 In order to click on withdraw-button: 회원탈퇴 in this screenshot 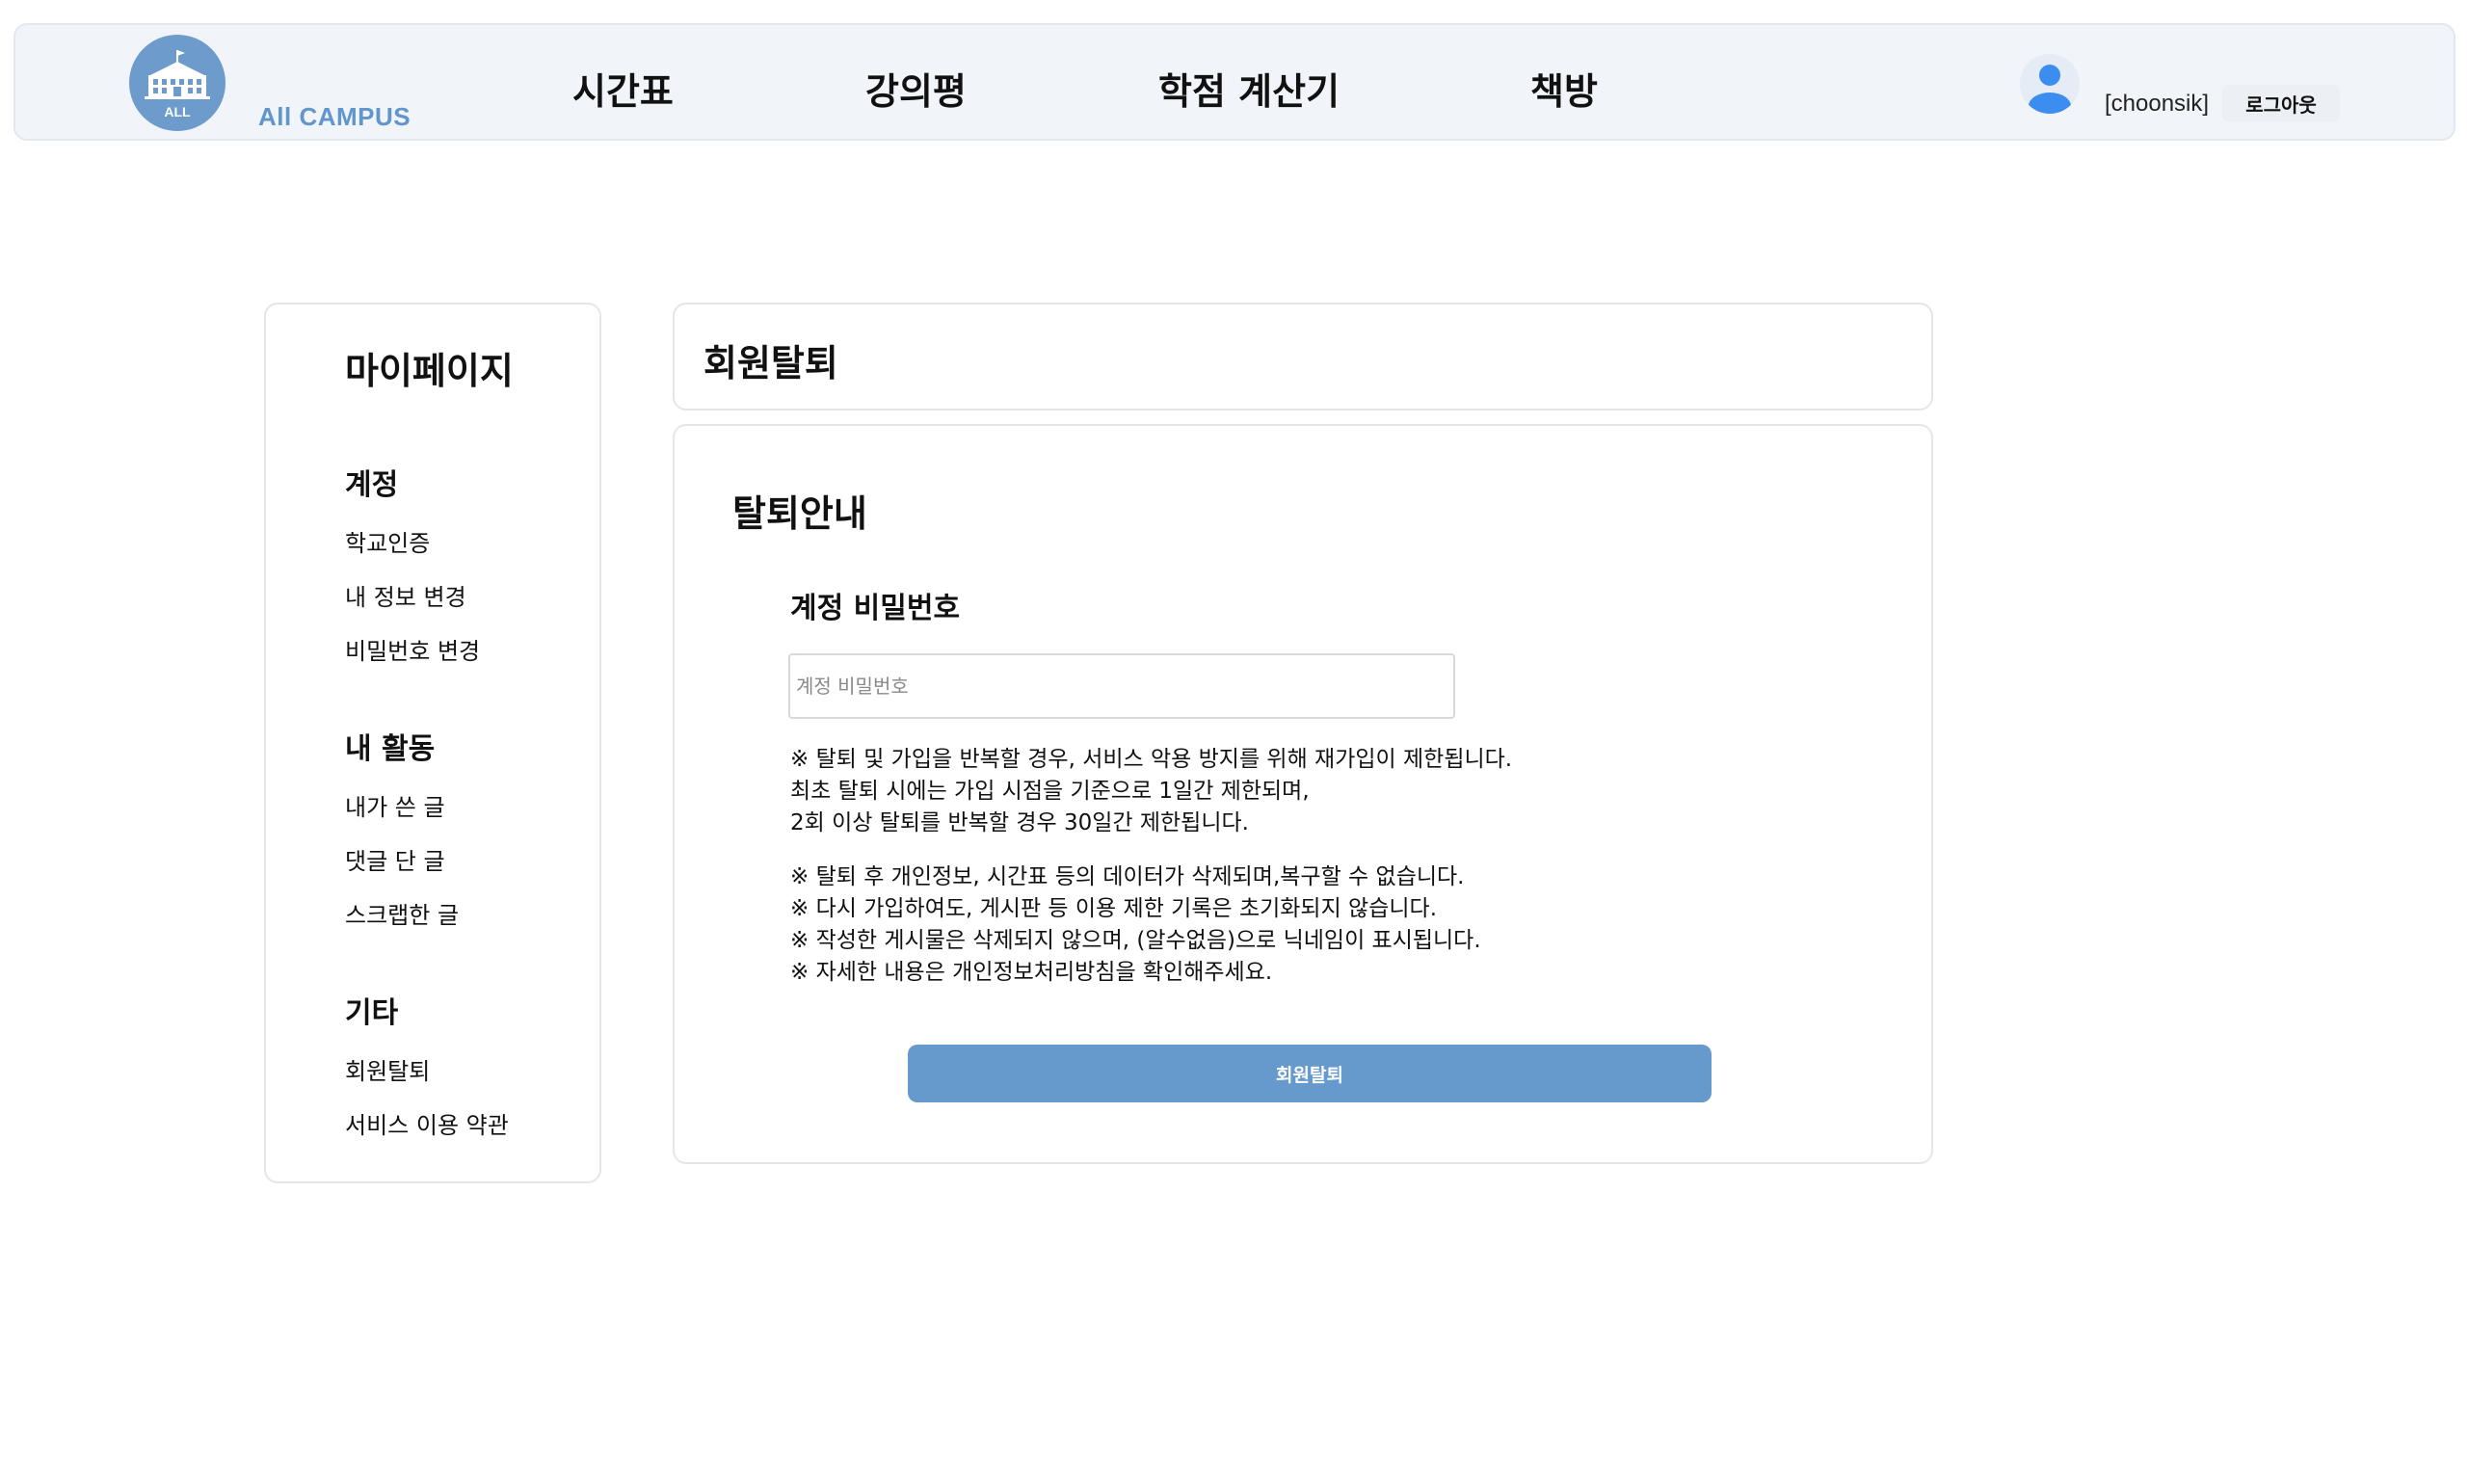, I will do `click(1310, 1073)`.